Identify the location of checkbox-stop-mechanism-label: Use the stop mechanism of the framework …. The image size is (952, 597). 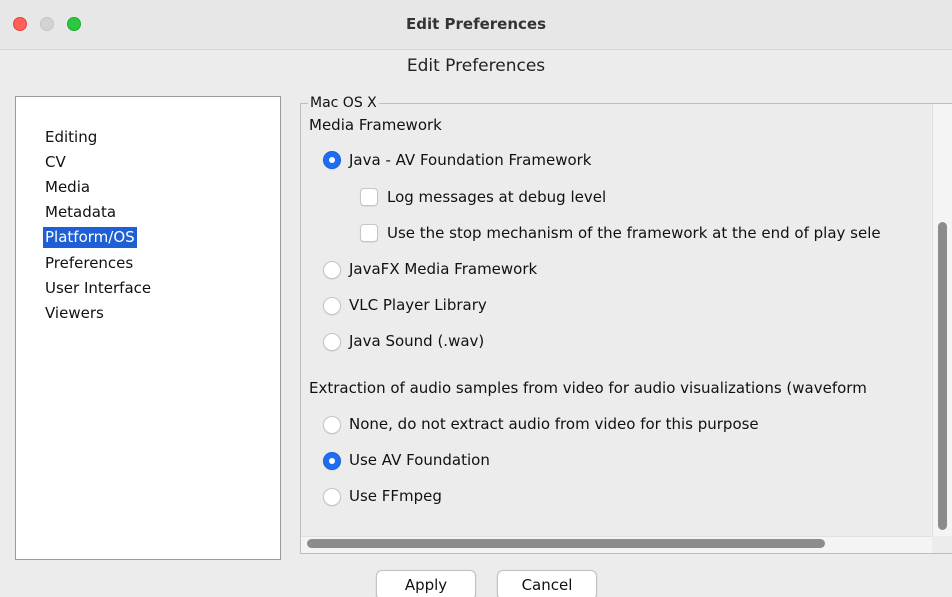
(634, 233).